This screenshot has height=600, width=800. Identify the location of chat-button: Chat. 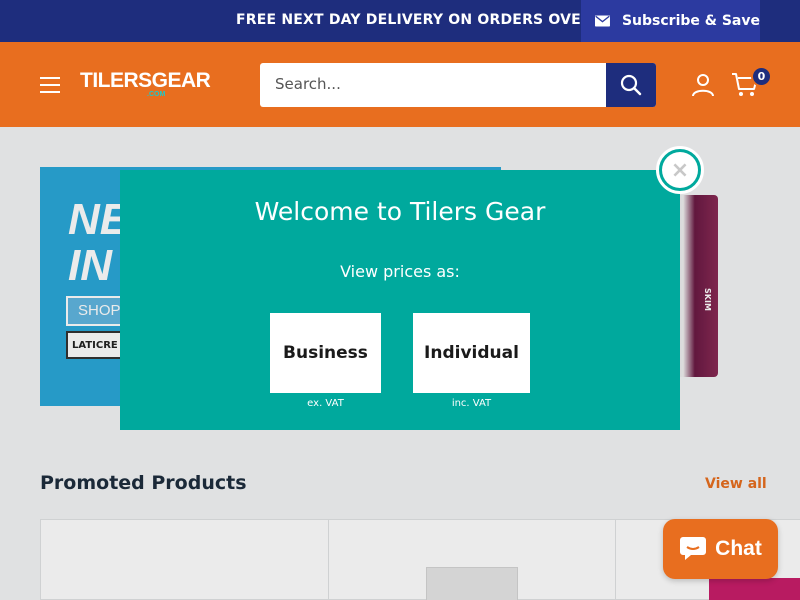
(720, 549).